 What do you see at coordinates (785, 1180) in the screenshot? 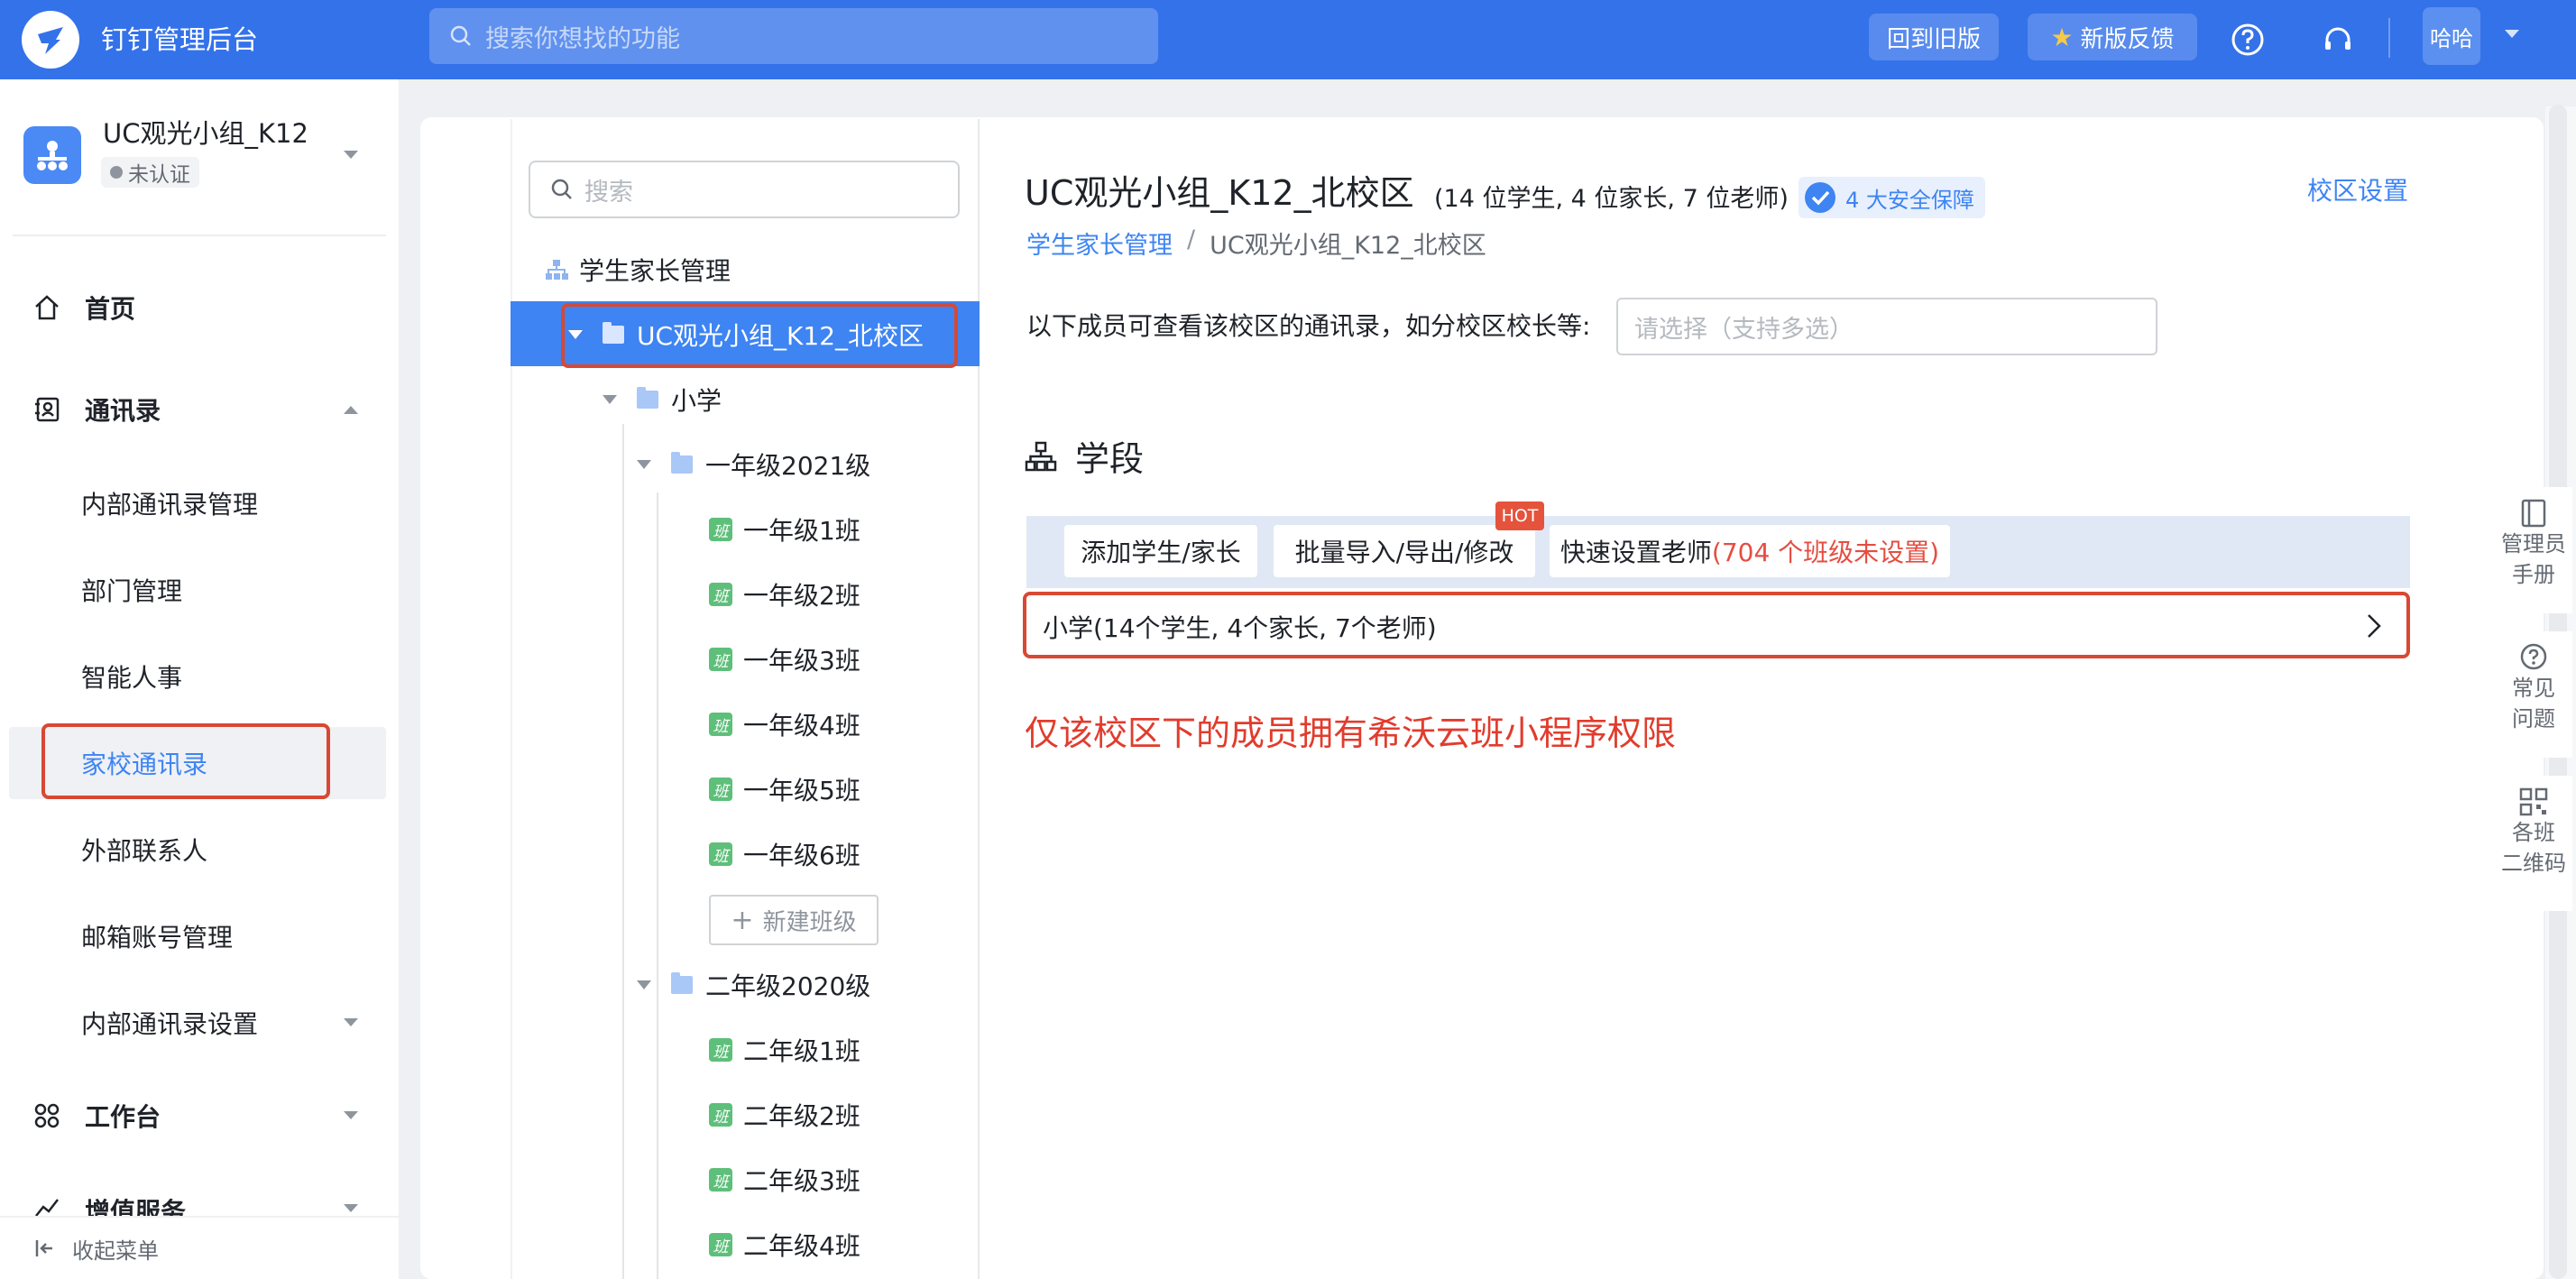
I see `tree-node-class: 班二年级3班` at bounding box center [785, 1180].